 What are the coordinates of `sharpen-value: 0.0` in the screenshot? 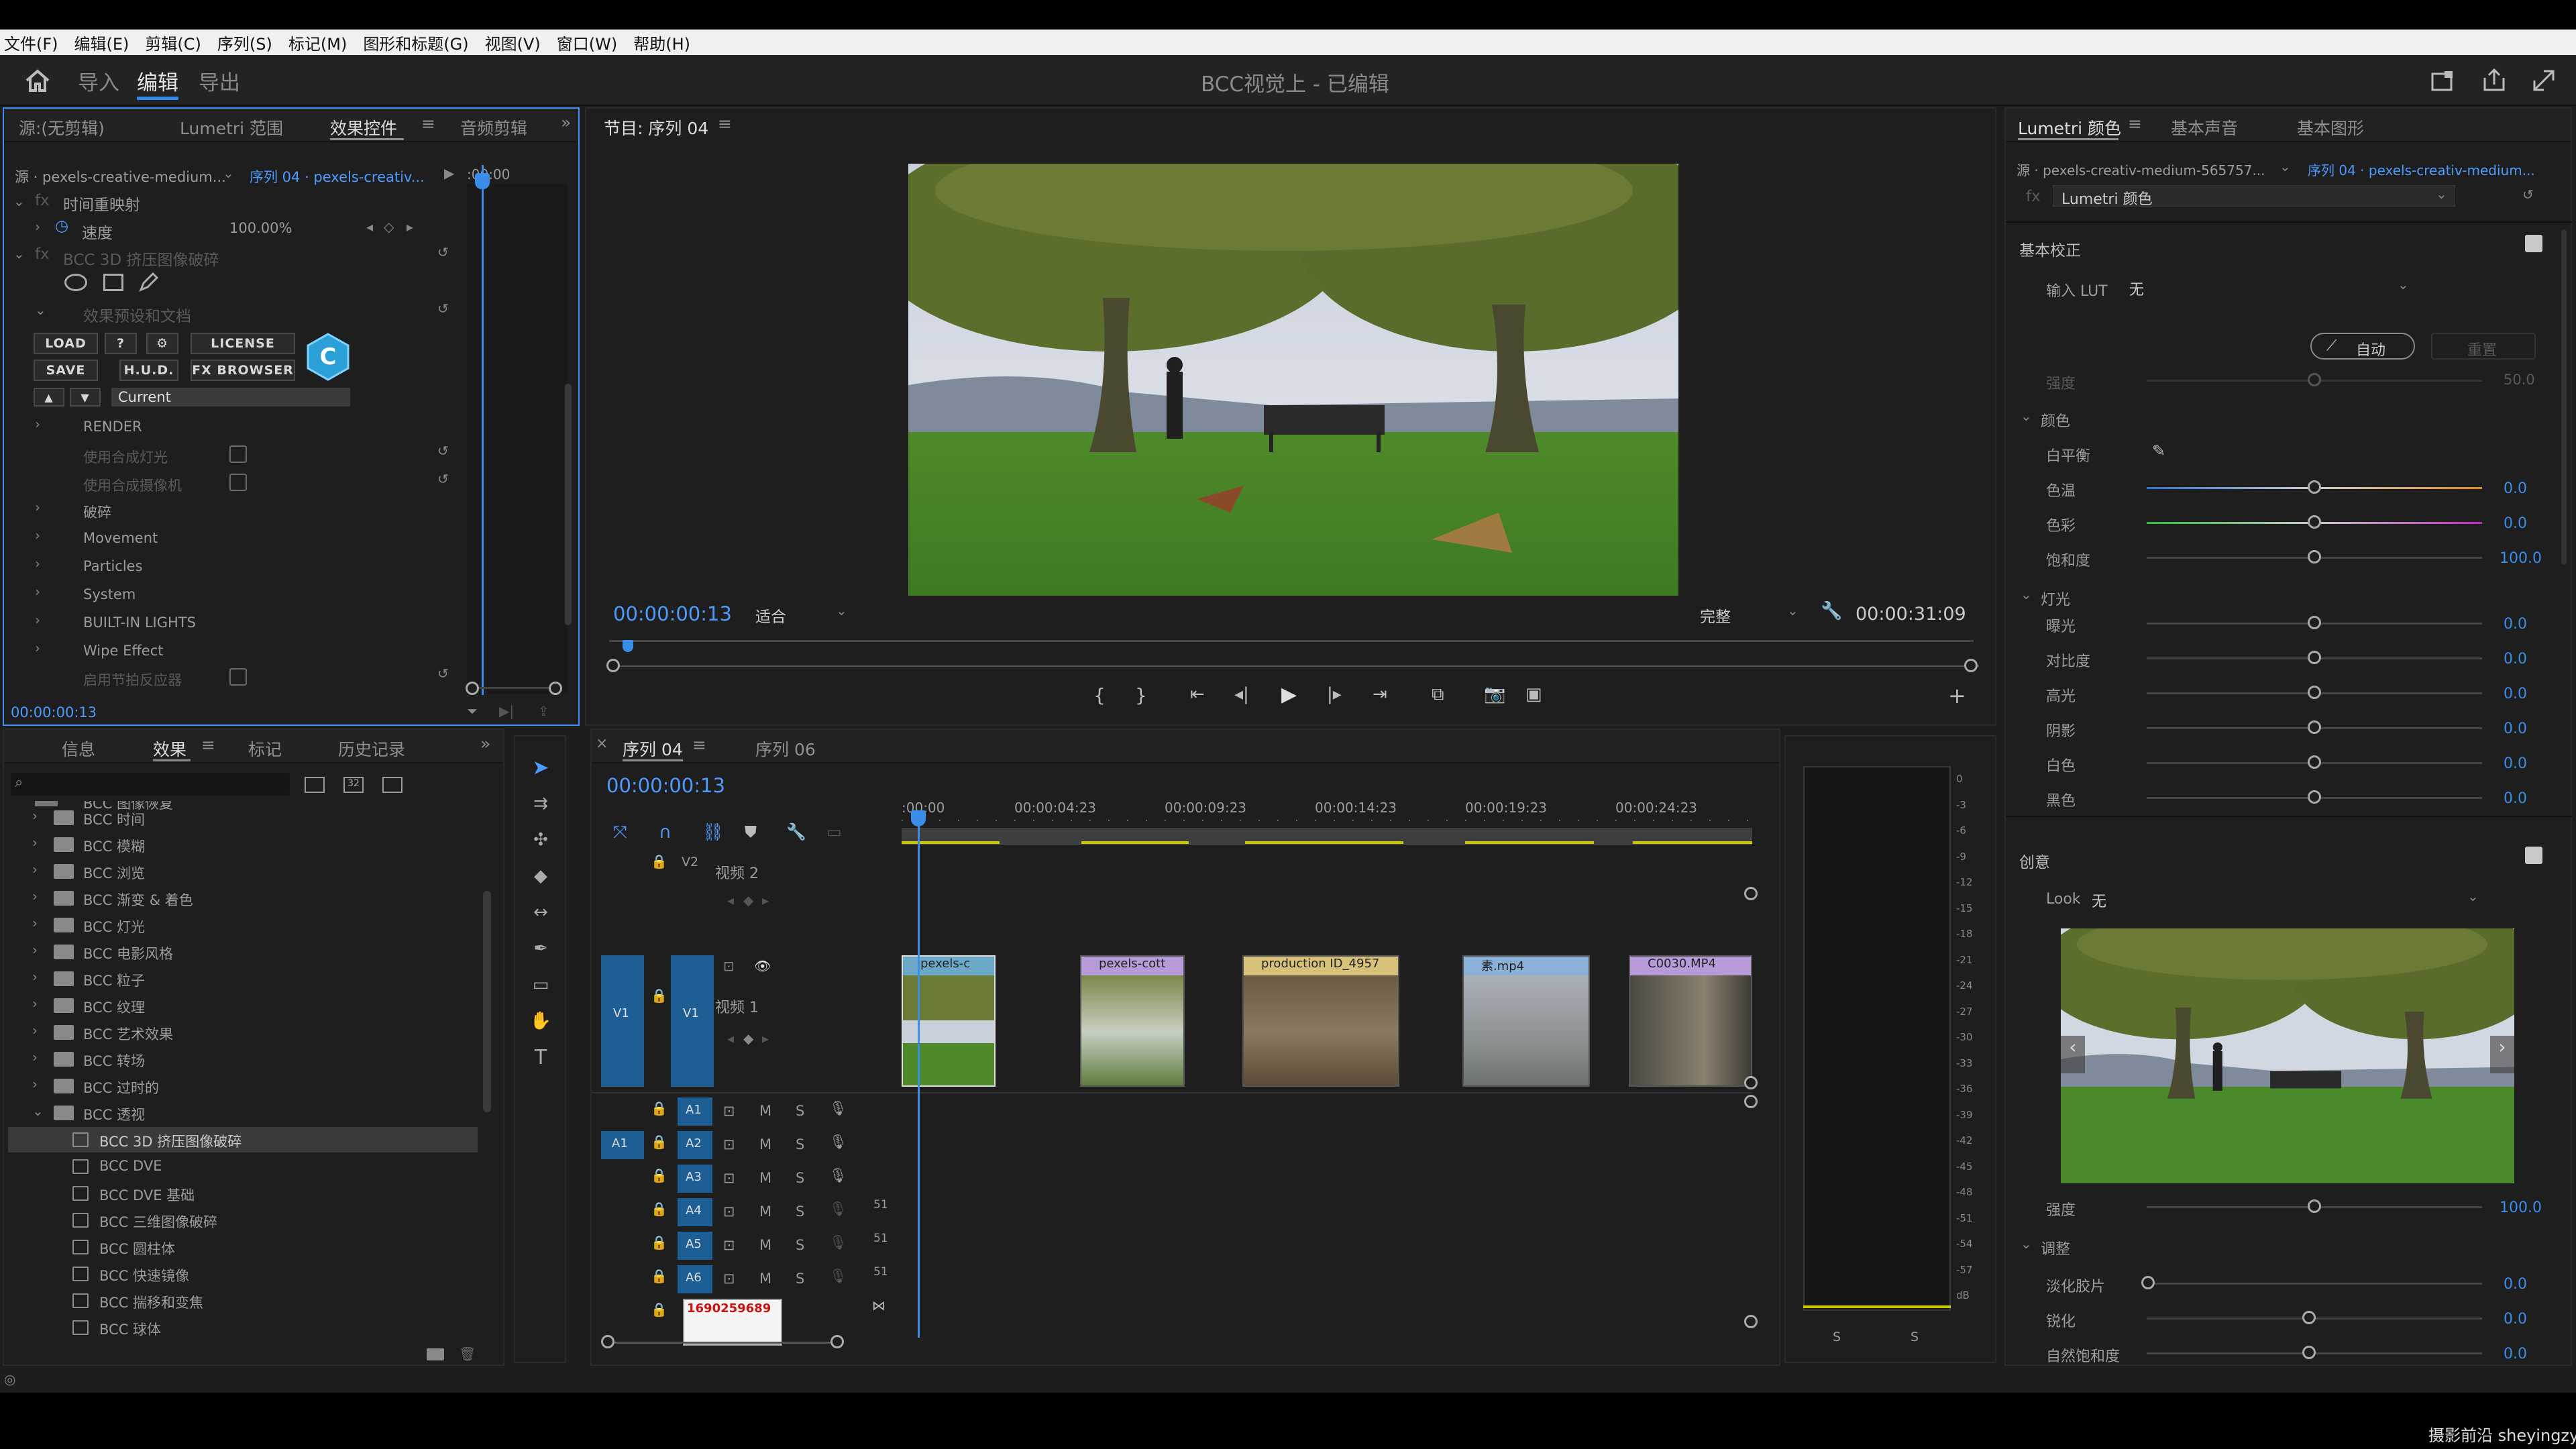 It's located at (2515, 1319).